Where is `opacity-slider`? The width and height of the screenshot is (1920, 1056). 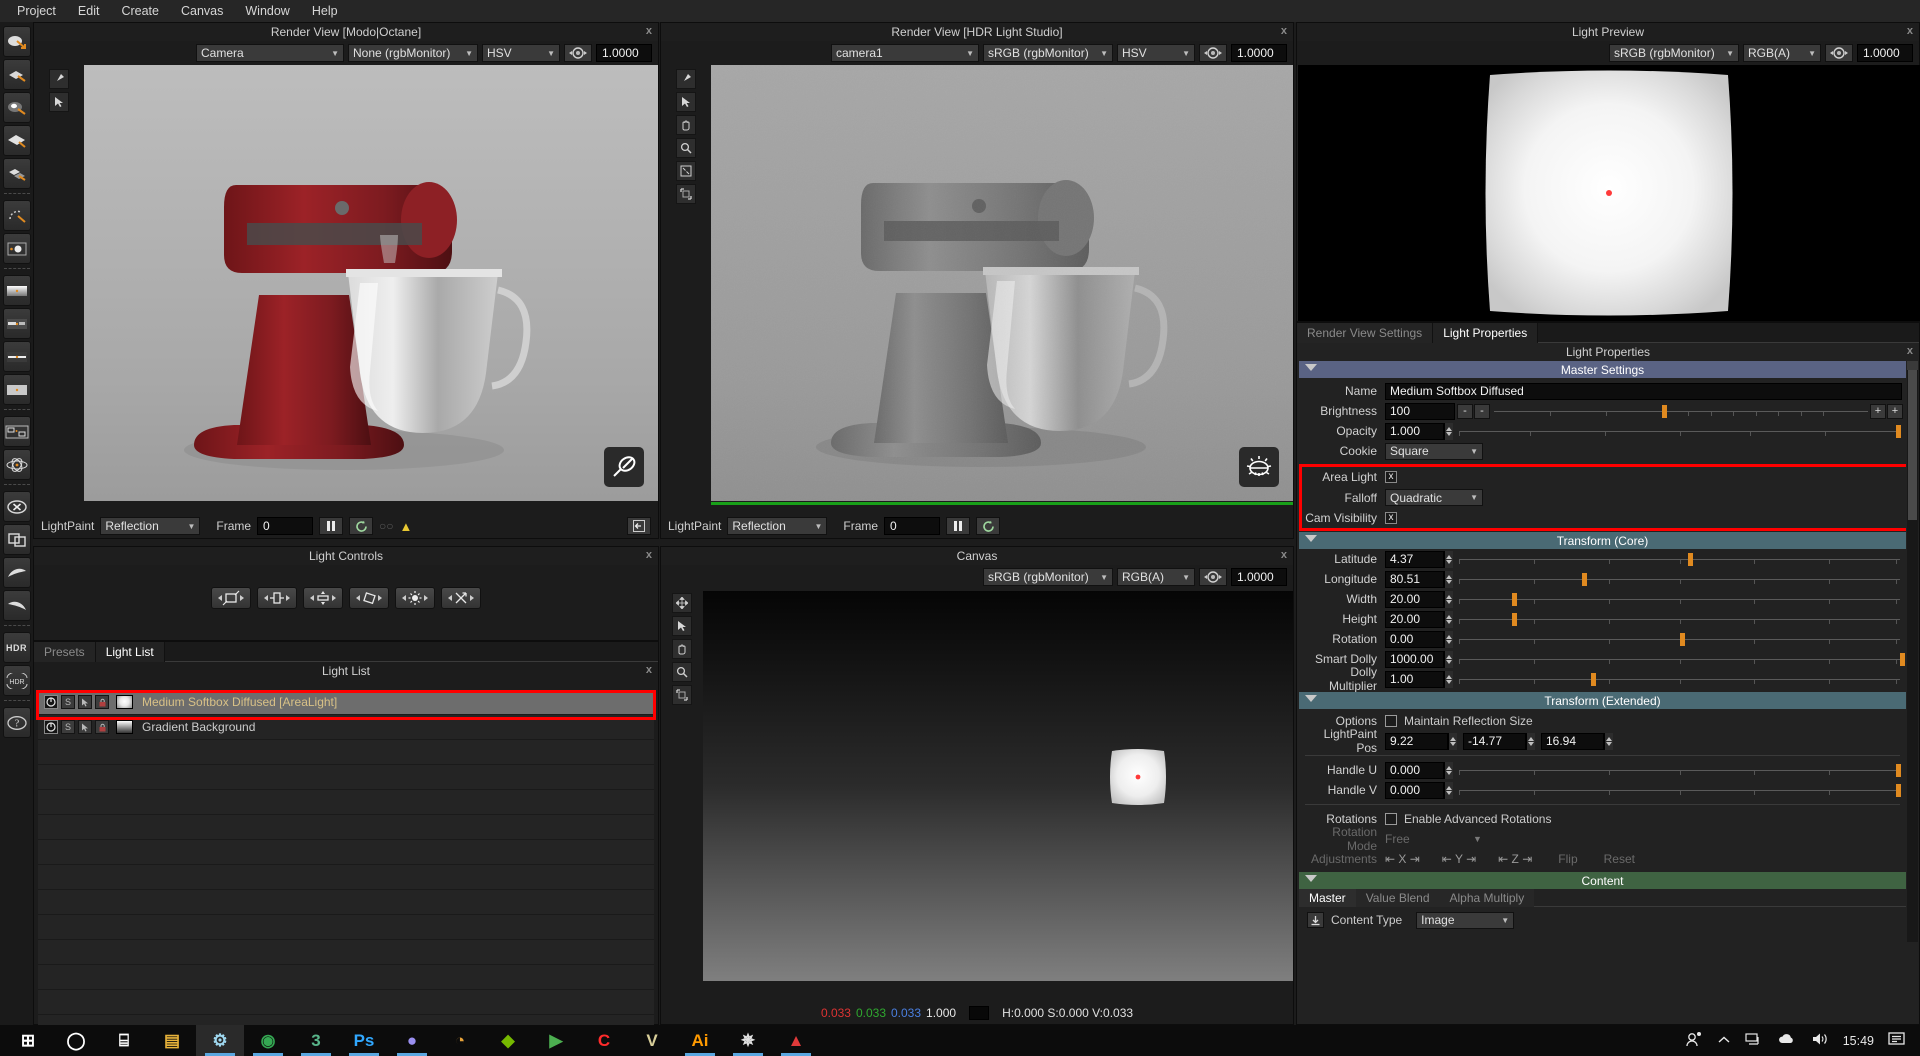
opacity-slider is located at coordinates (1680, 431).